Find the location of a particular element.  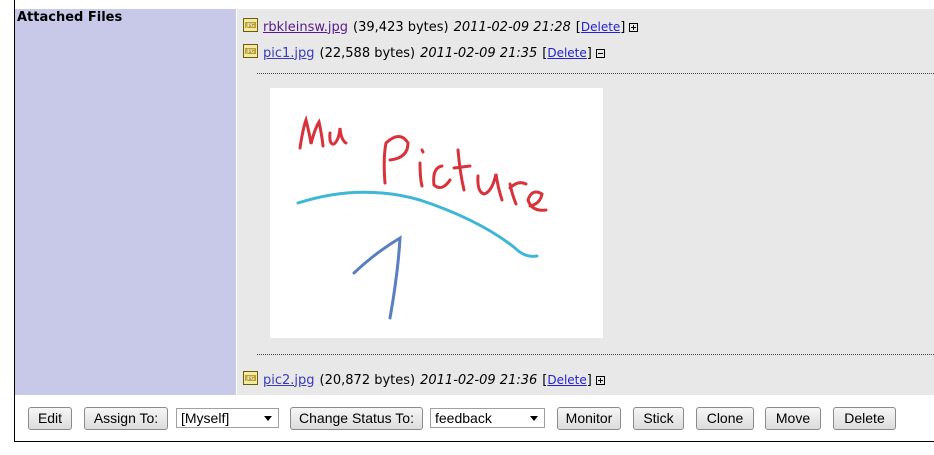

handwriting-drawing is located at coordinates (422, 217).